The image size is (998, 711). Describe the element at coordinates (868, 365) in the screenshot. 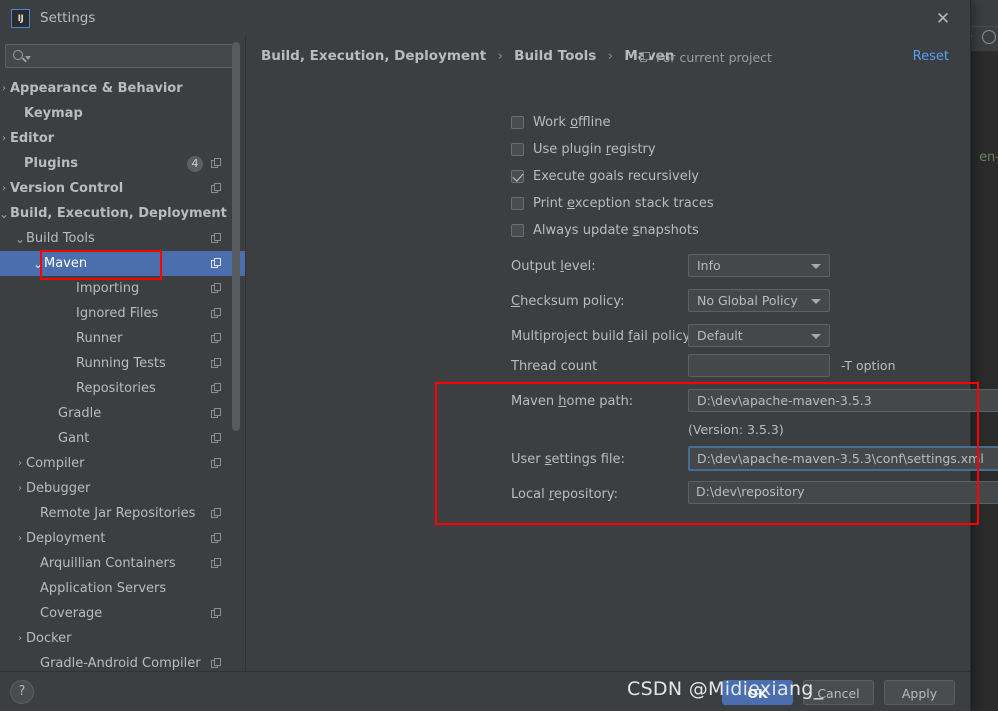

I see `thread-count-suffix: -T option` at that location.